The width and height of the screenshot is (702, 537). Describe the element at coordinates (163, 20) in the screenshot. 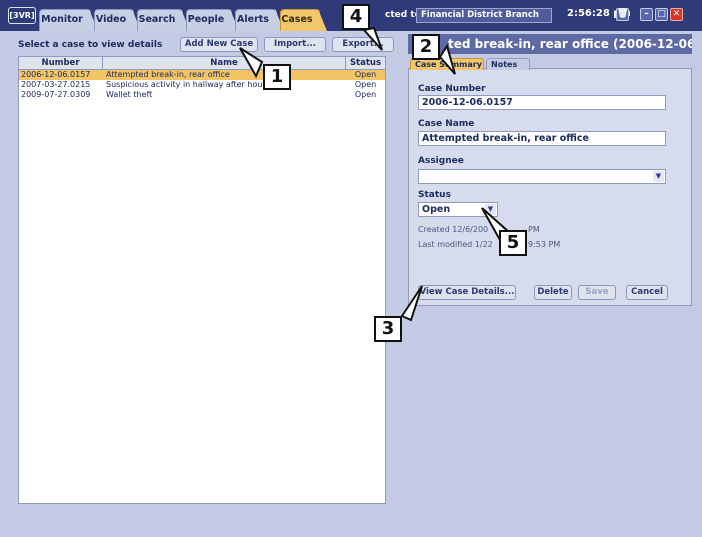

I see `tab-search: Search` at that location.